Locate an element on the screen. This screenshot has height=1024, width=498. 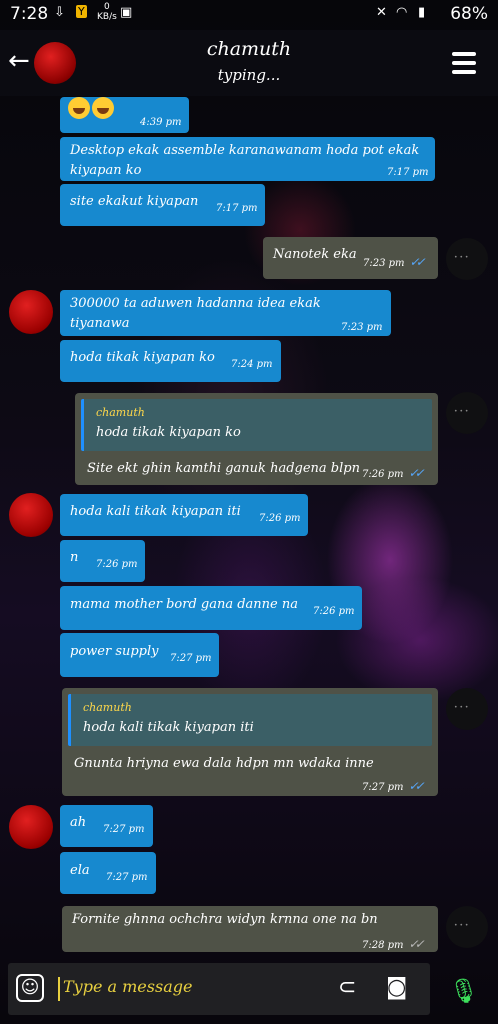
message-time: 7:24 pm is located at coordinates (252, 364).